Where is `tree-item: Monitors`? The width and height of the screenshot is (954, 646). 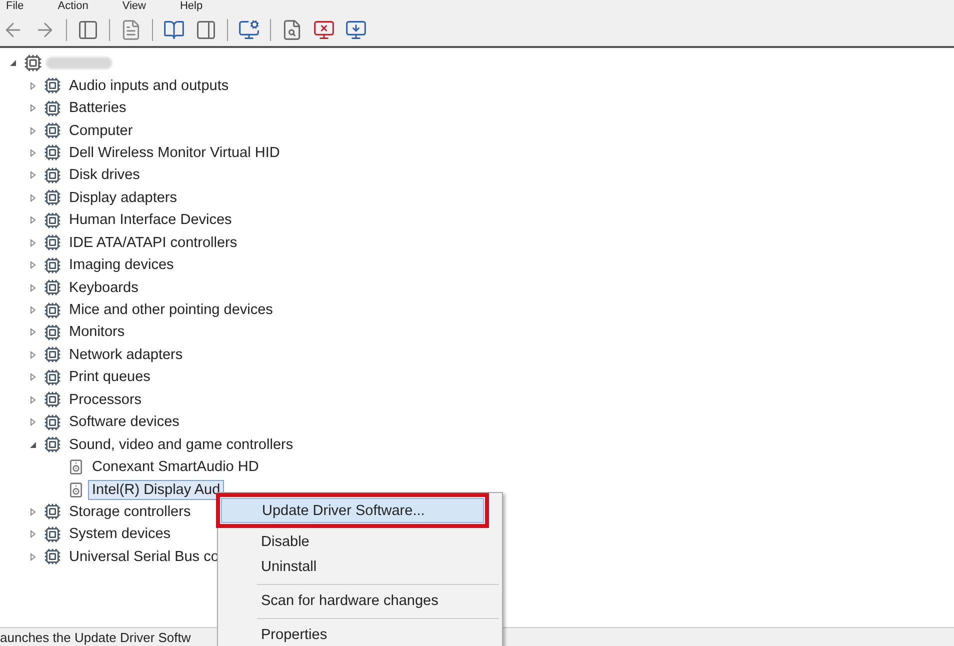 tree-item: Monitors is located at coordinates (97, 332).